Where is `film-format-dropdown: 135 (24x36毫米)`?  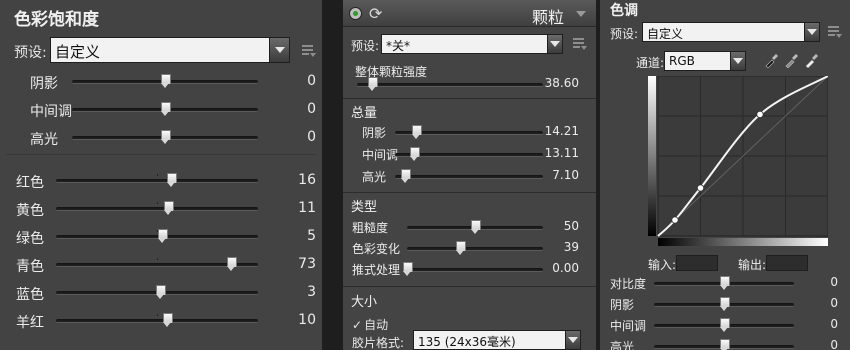 film-format-dropdown: 135 (24x36毫米) is located at coordinates (497, 340).